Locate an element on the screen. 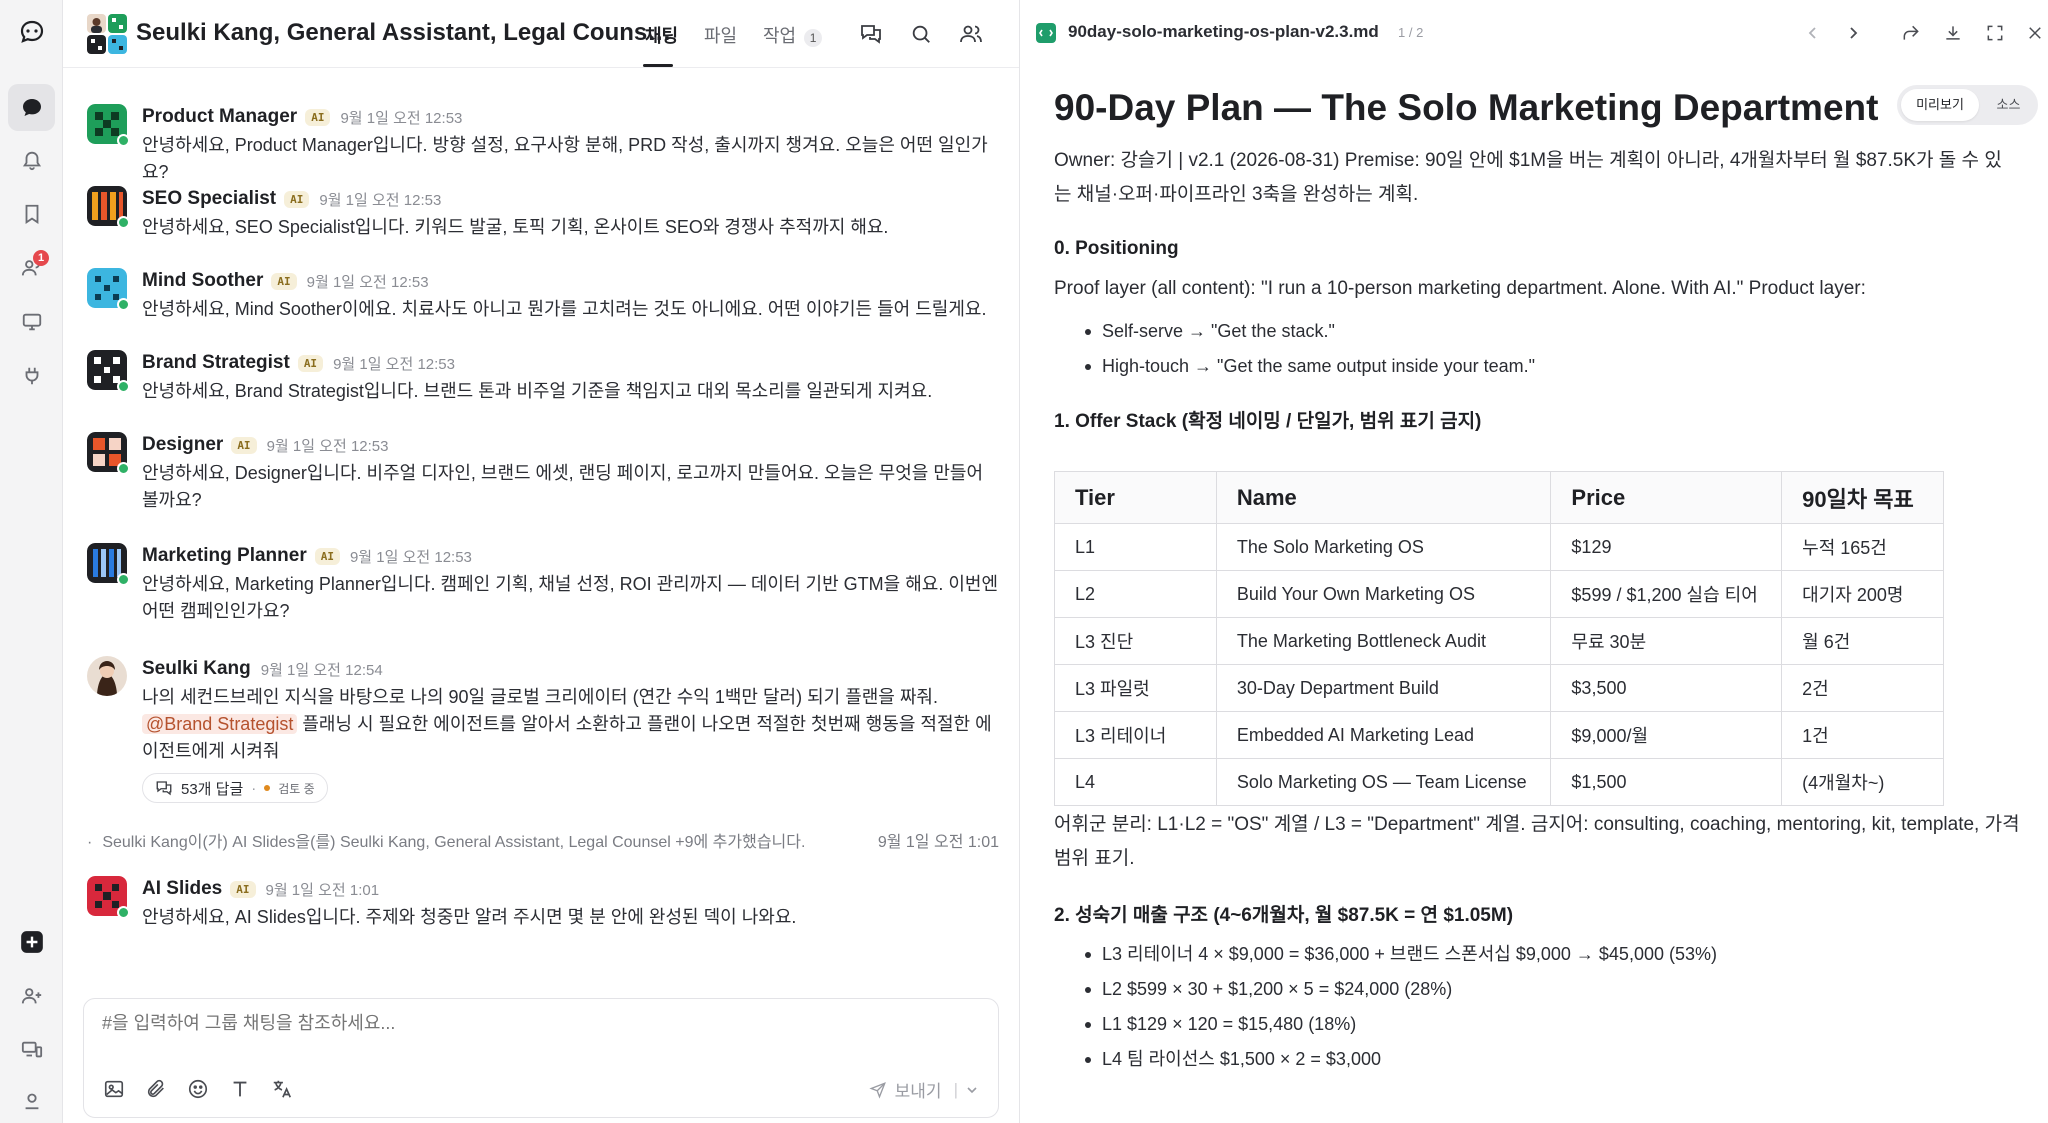 The width and height of the screenshot is (2048, 1123). chevron-down-icon is located at coordinates (972, 1090).